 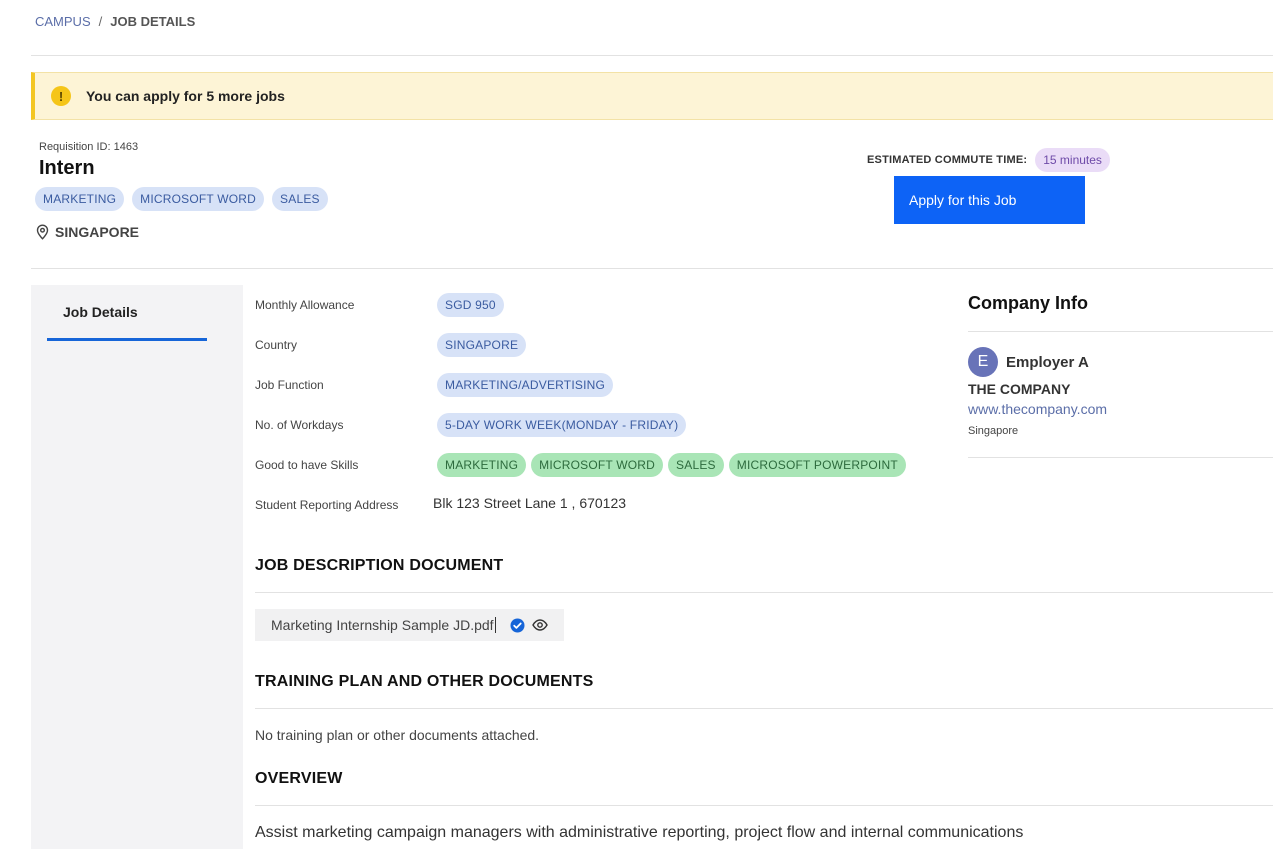 What do you see at coordinates (379, 565) in the screenshot?
I see `jd-section-title: JOB DESCRIPTION DOCUMENT` at bounding box center [379, 565].